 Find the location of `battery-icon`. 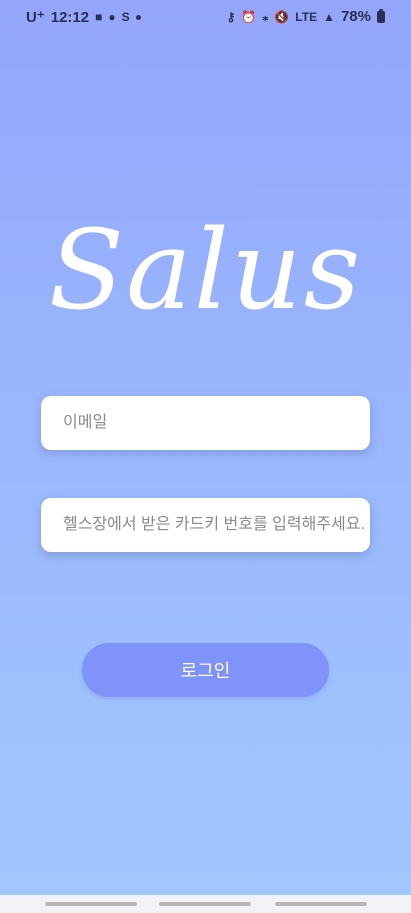

battery-icon is located at coordinates (381, 15).